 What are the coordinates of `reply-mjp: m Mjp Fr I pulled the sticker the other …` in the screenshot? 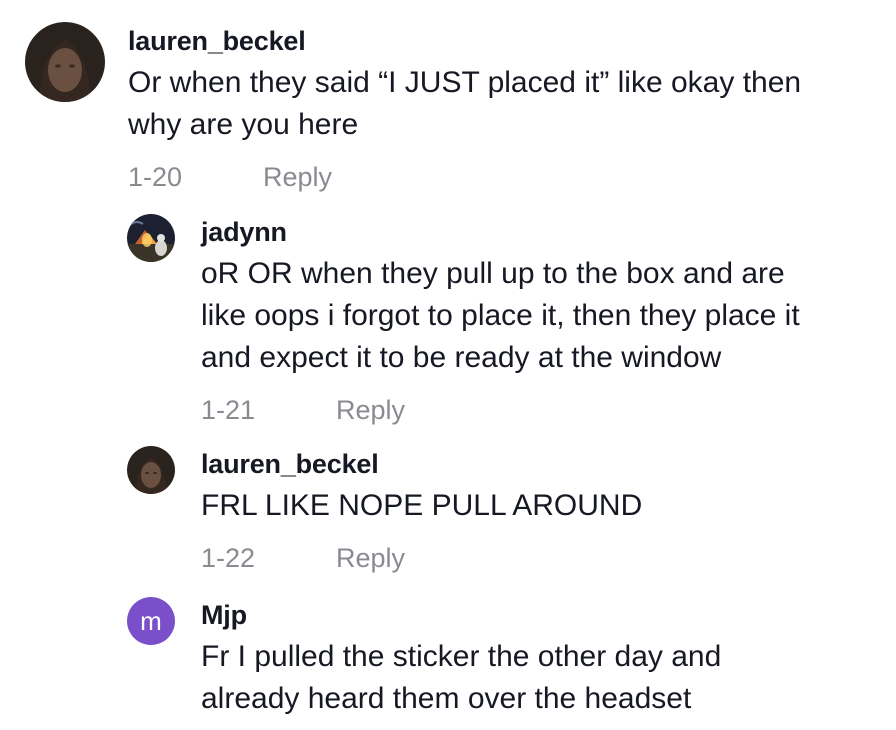 It's located at (424, 658).